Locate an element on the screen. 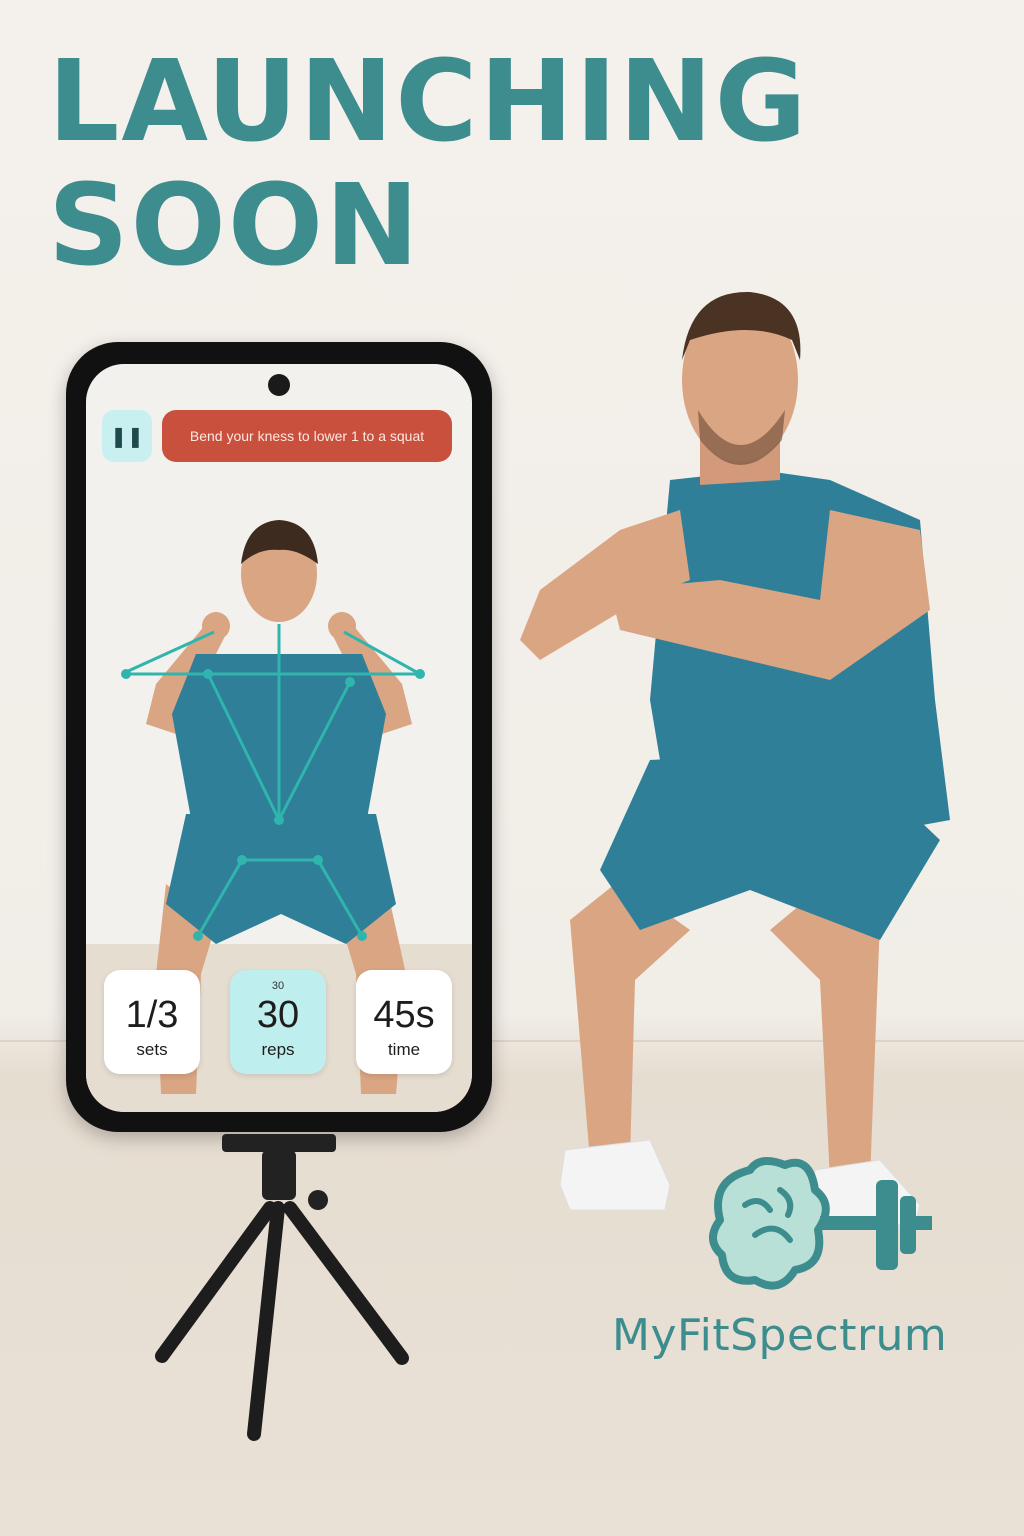  pause-button: ❚❚ is located at coordinates (127, 436).